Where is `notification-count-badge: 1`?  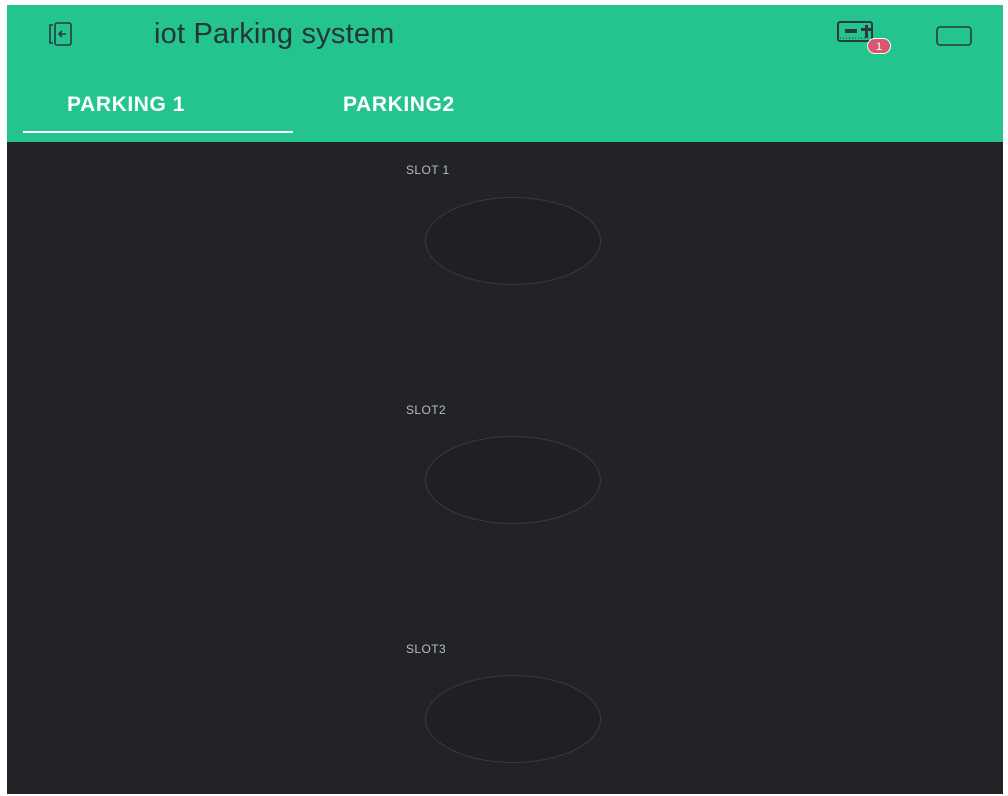 notification-count-badge: 1 is located at coordinates (879, 46).